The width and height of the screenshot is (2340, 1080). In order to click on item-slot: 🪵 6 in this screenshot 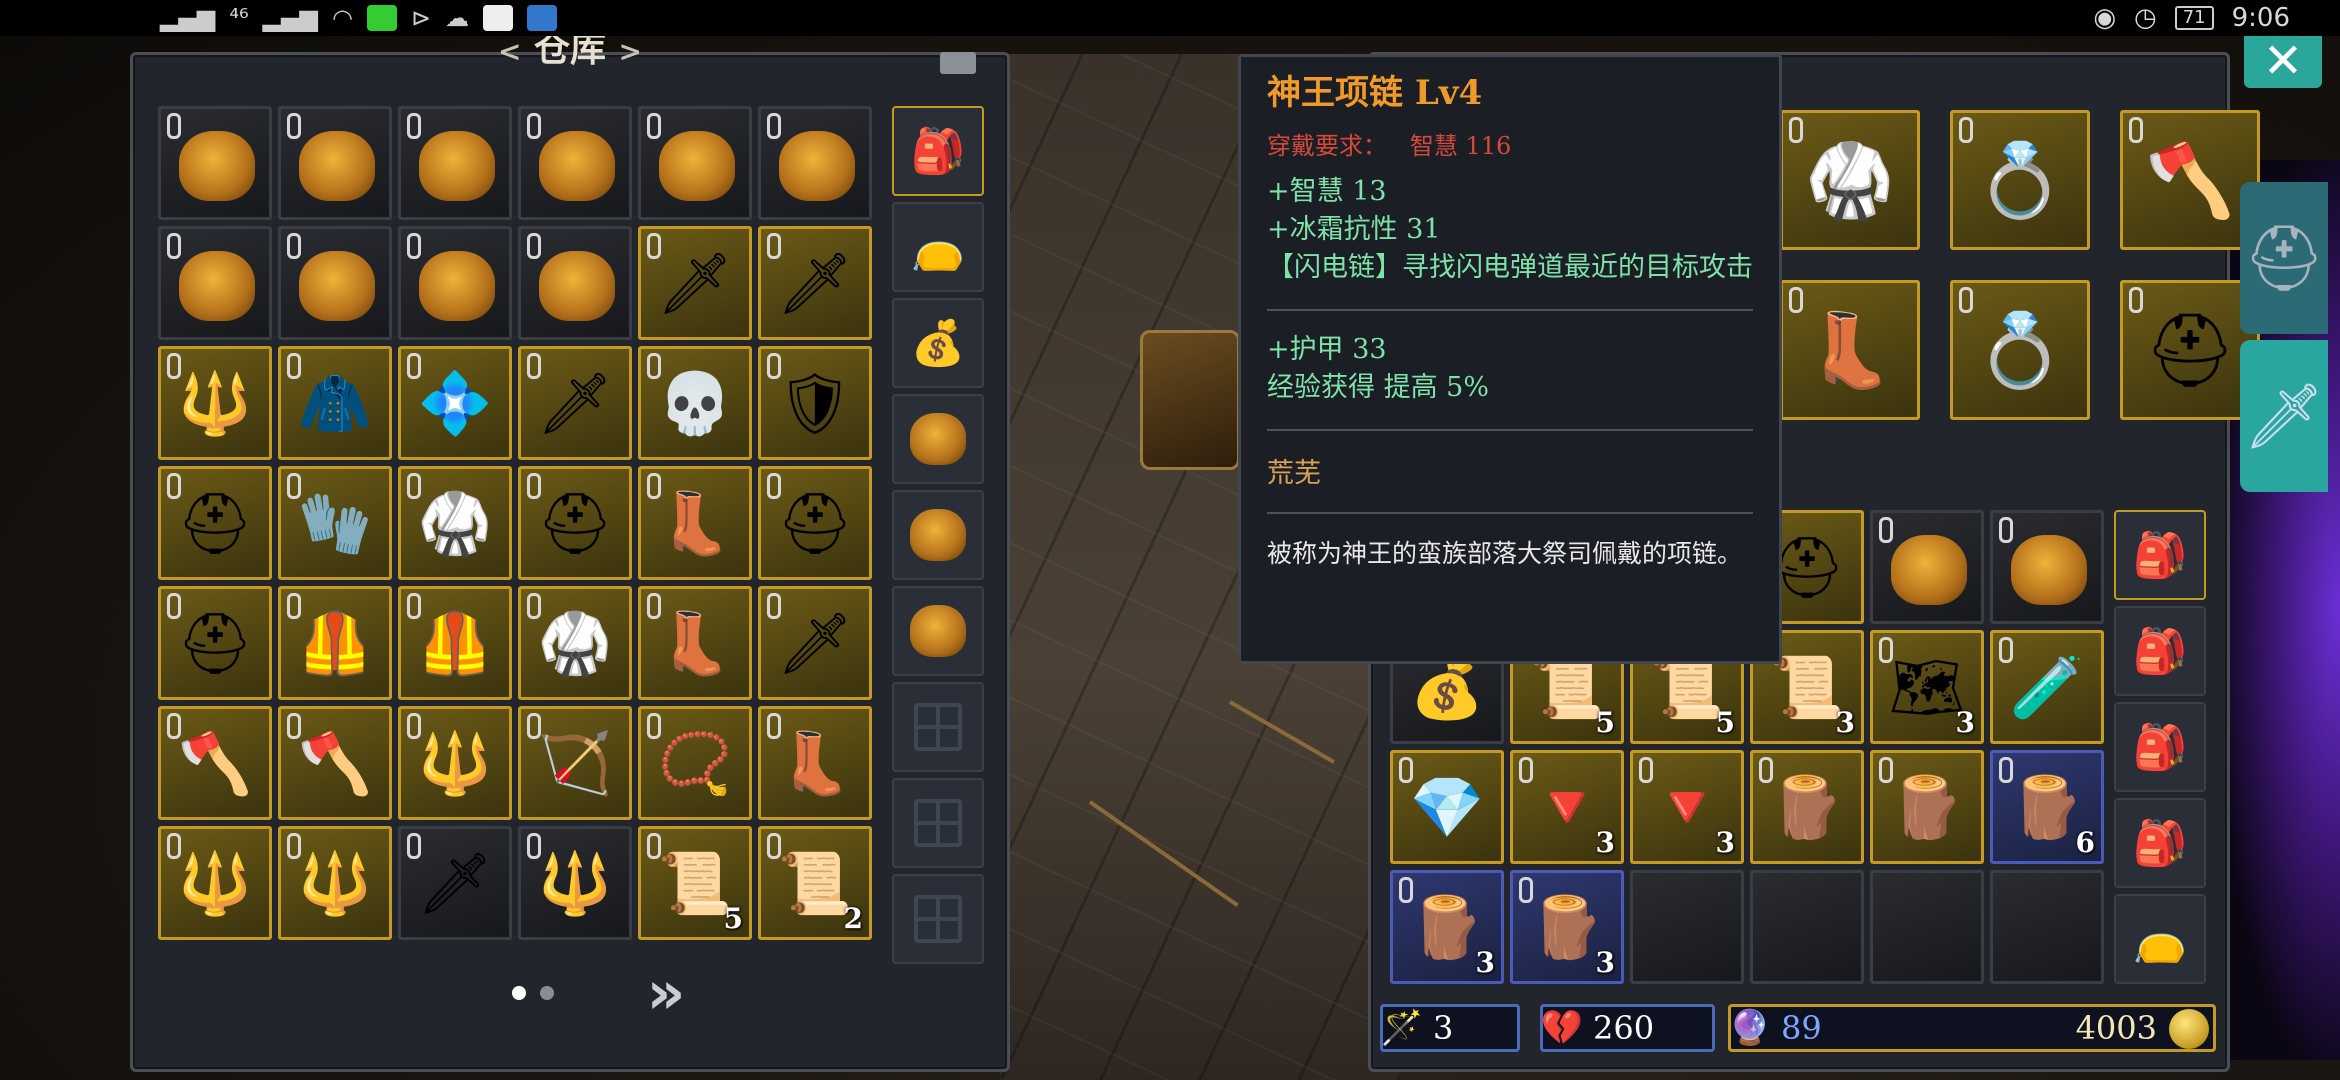, I will do `click(2047, 807)`.